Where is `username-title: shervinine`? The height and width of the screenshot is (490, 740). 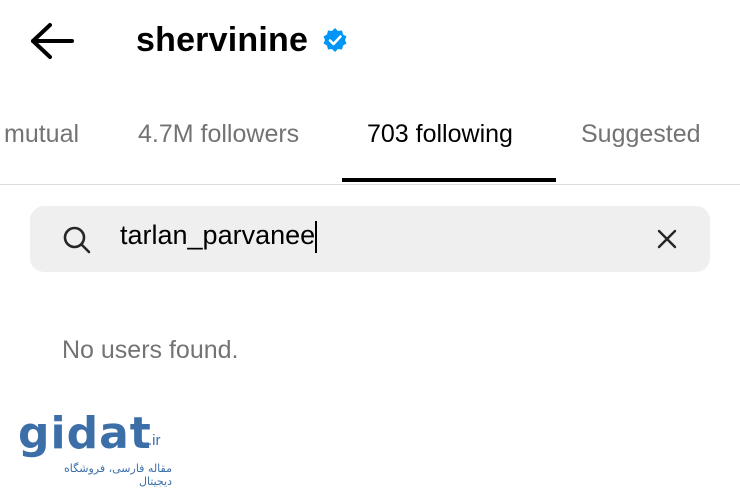
username-title: shervinine is located at coordinates (222, 39).